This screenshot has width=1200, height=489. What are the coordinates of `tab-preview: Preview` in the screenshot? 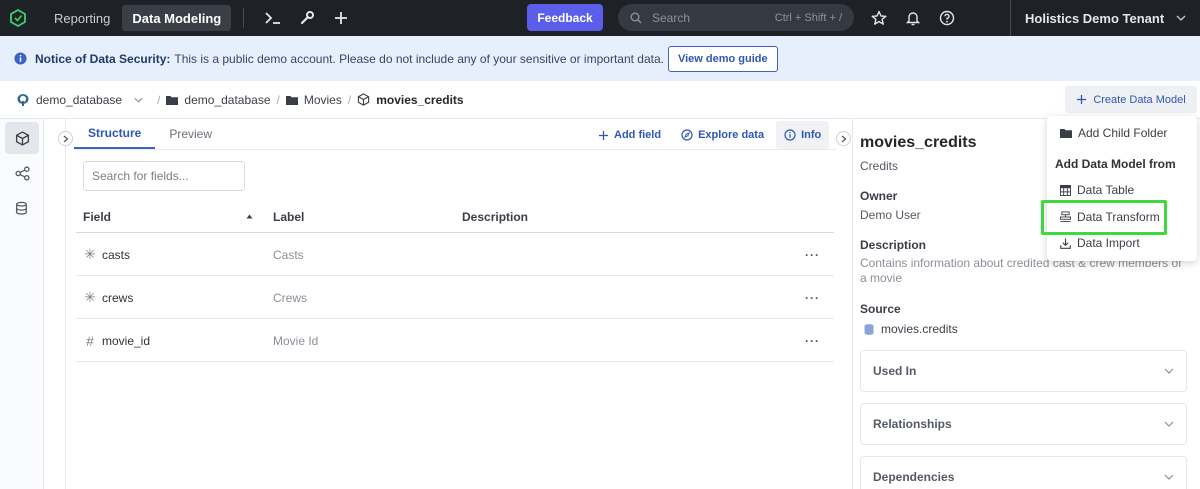 It's located at (190, 134).